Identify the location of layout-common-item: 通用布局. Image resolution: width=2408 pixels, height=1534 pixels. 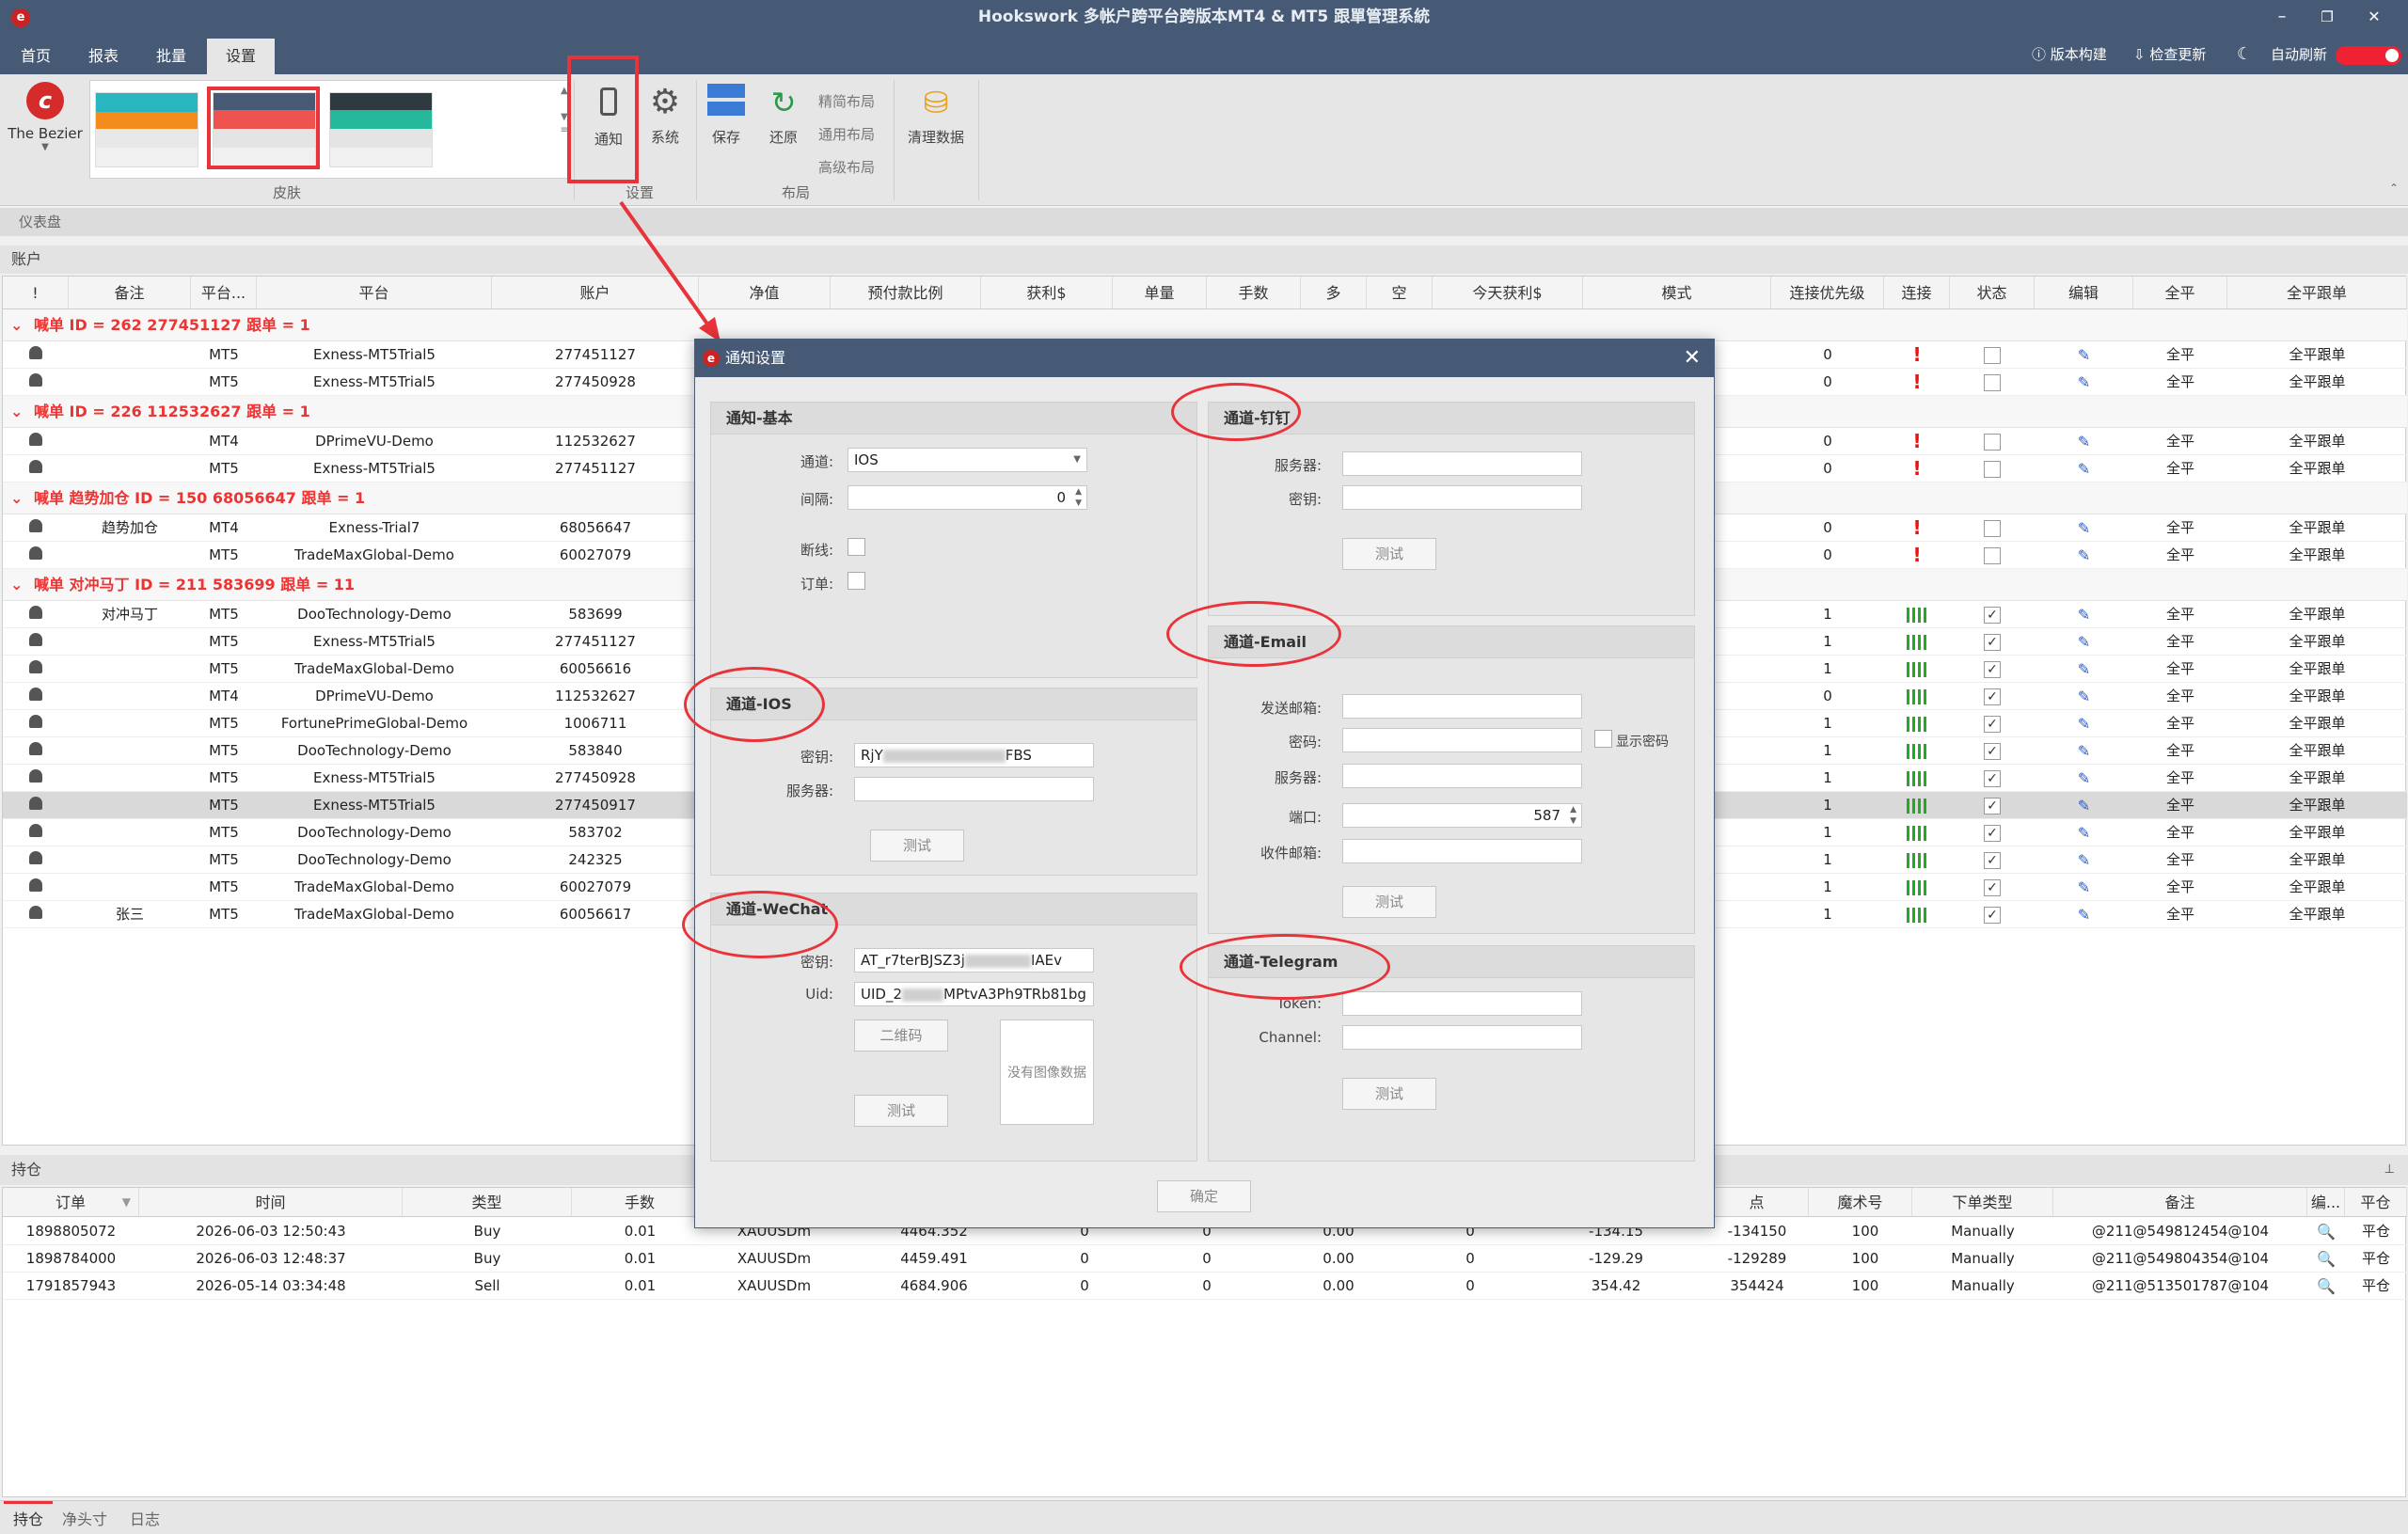
(846, 135).